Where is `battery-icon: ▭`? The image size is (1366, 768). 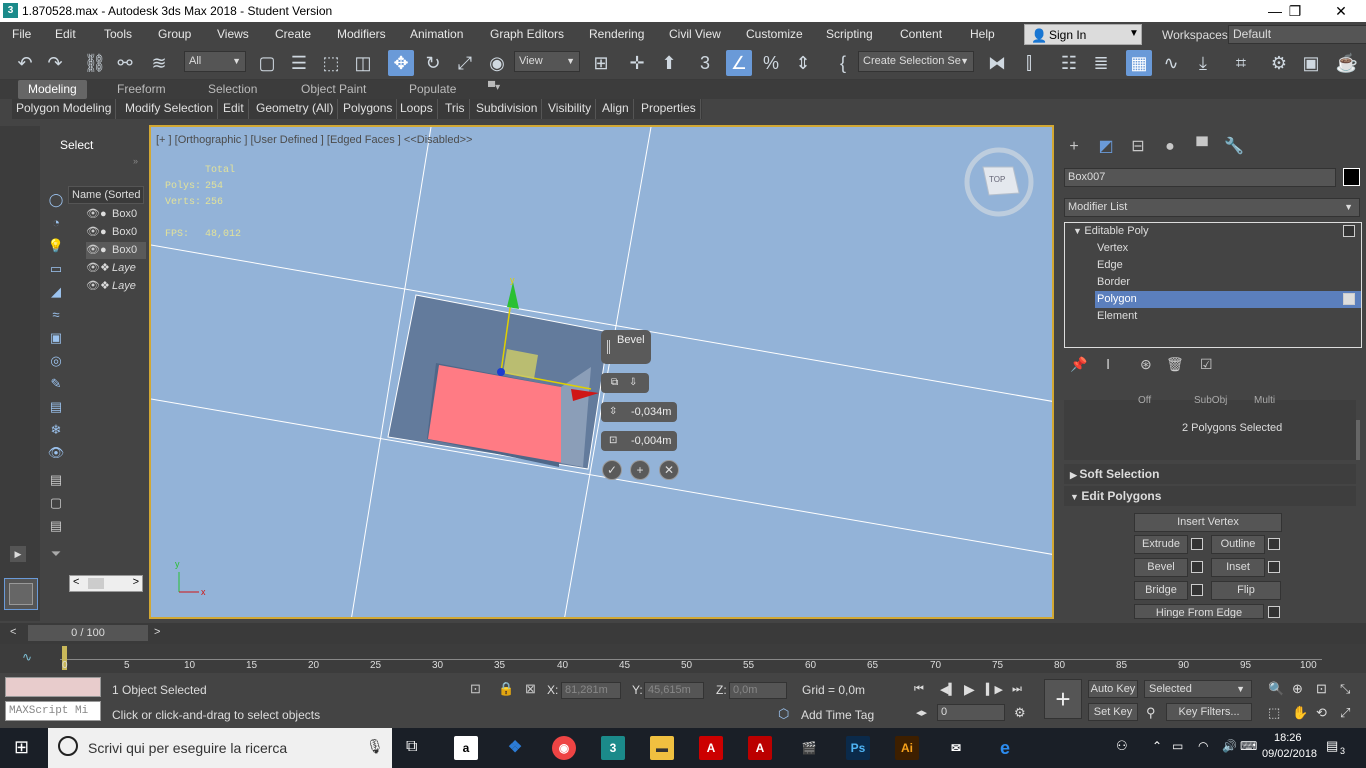
battery-icon: ▭ is located at coordinates (1177, 746).